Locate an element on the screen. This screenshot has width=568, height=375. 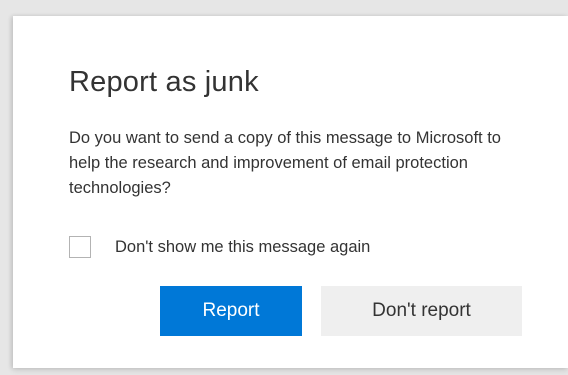
dont-show-again-checkbox is located at coordinates (80, 247).